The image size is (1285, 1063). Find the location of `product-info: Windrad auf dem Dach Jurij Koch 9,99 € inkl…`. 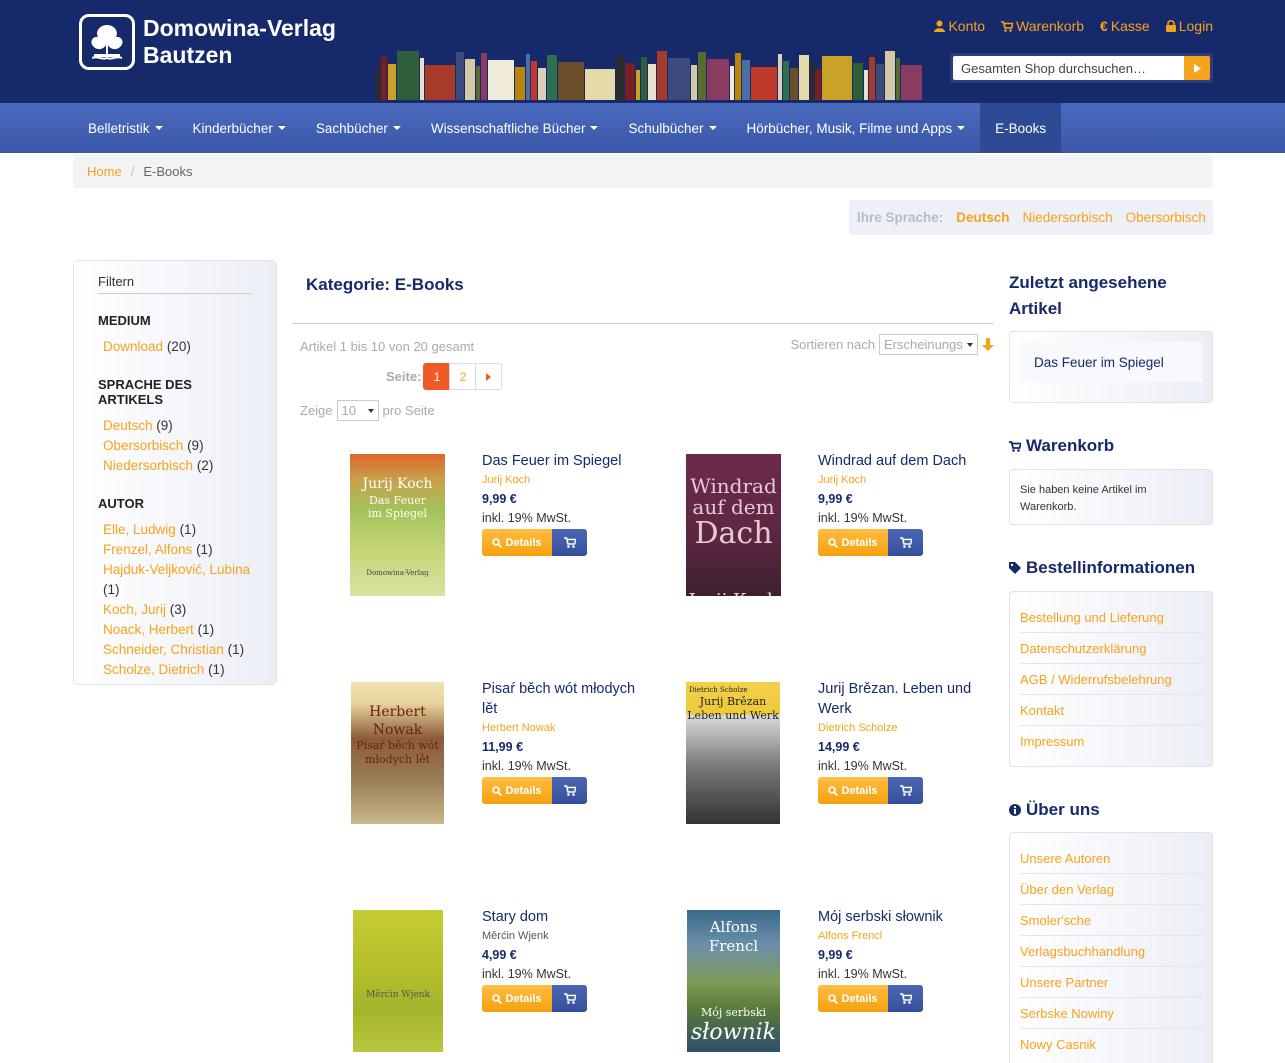

product-info: Windrad auf dem Dach Jurij Koch 9,99 € inkl… is located at coordinates (898, 503).